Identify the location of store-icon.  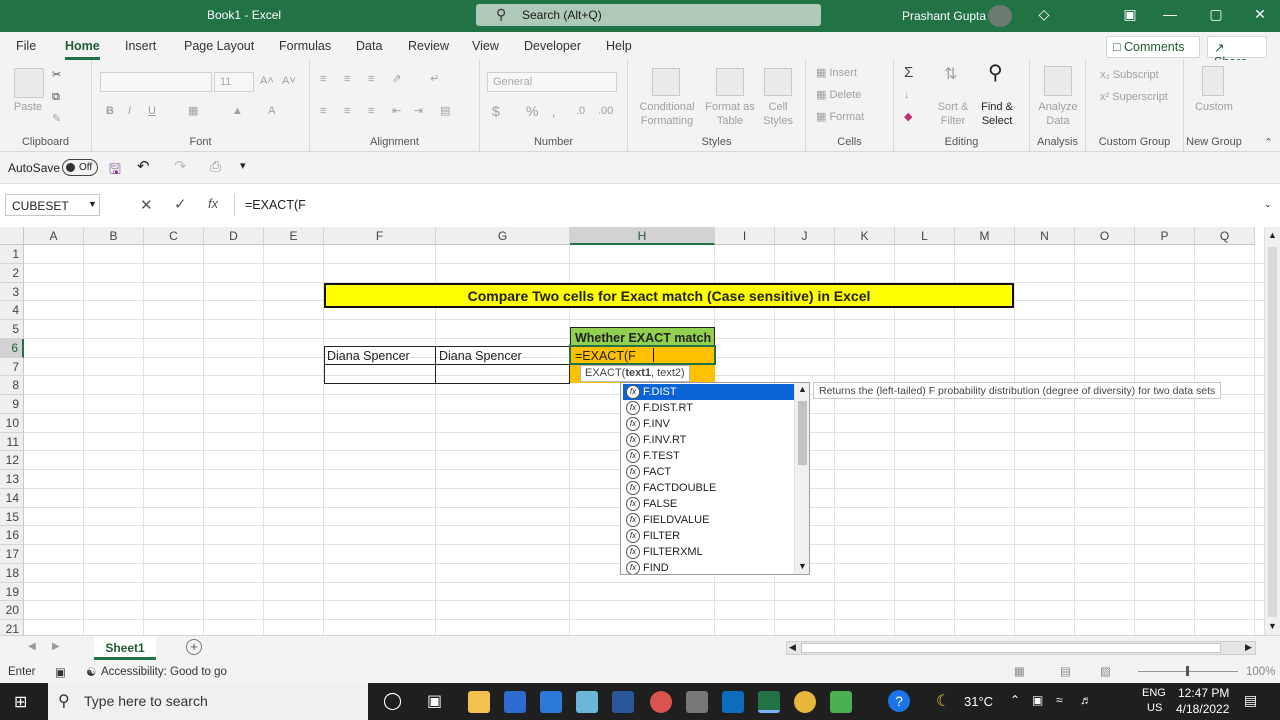
(515, 702).